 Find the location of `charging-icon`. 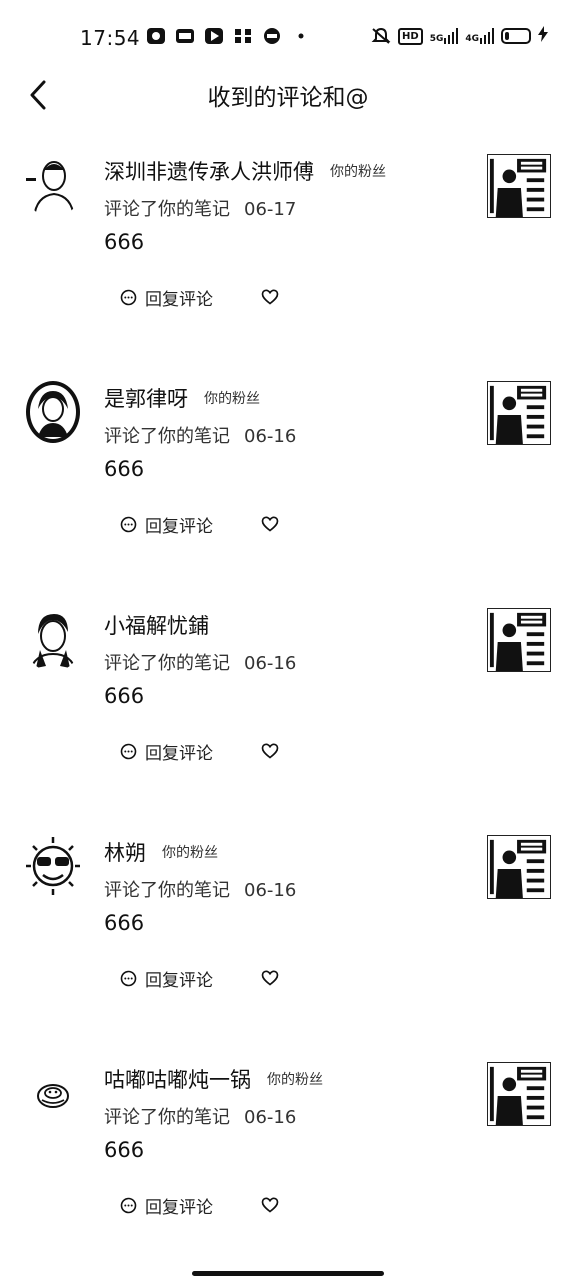

charging-icon is located at coordinates (543, 36).